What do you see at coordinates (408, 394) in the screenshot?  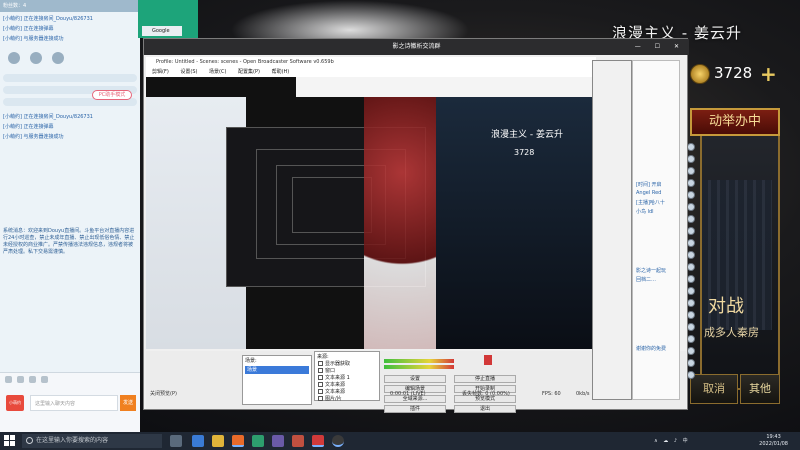 I see `live-time: 0:00:01 (LIVE)` at bounding box center [408, 394].